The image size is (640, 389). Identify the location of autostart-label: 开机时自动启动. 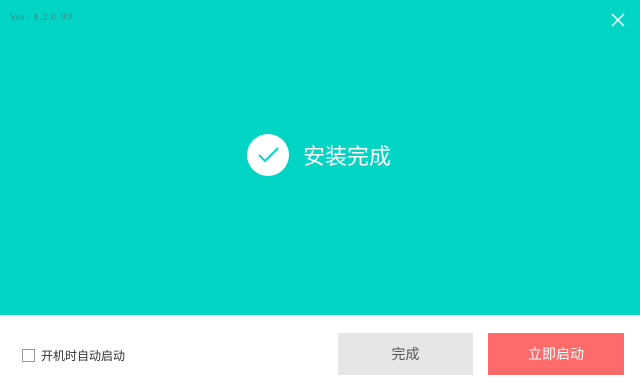
(83, 356).